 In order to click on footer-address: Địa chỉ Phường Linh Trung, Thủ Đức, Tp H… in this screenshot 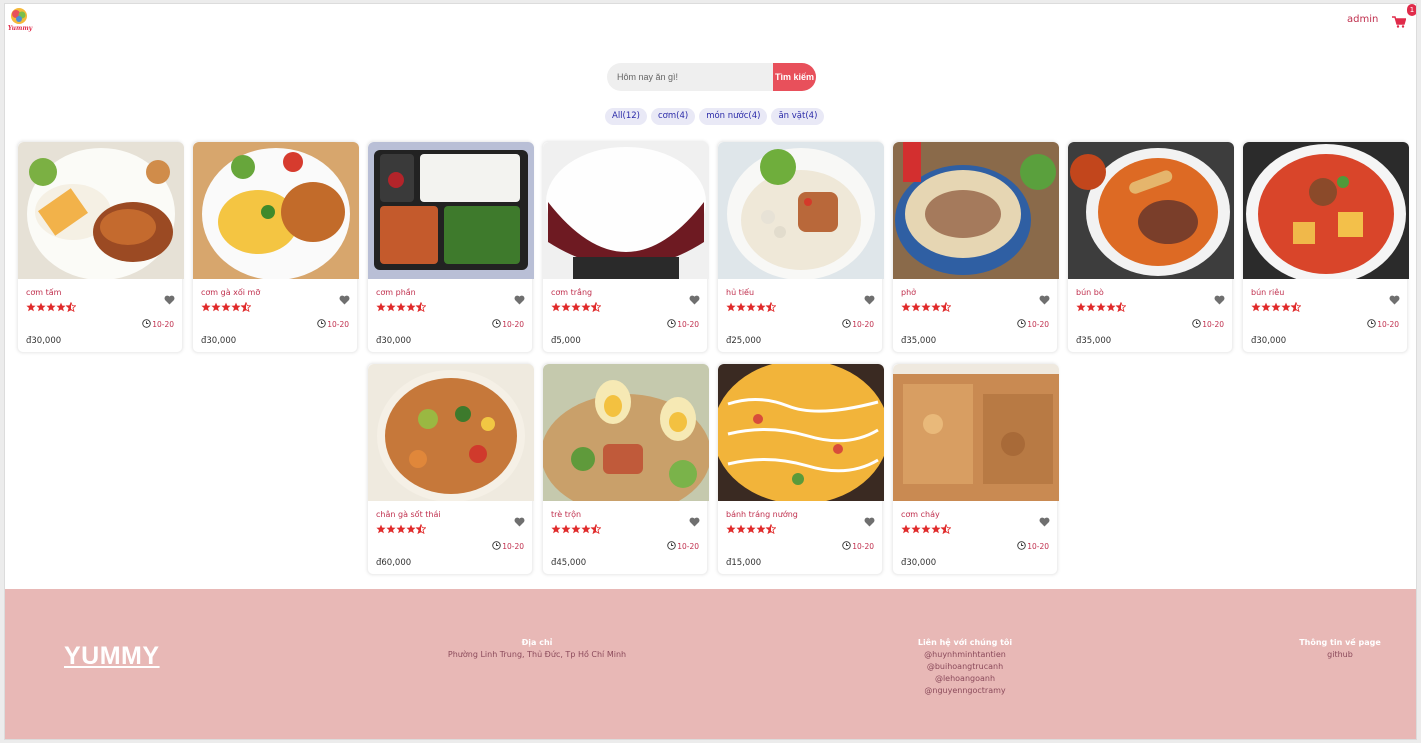, I will do `click(537, 649)`.